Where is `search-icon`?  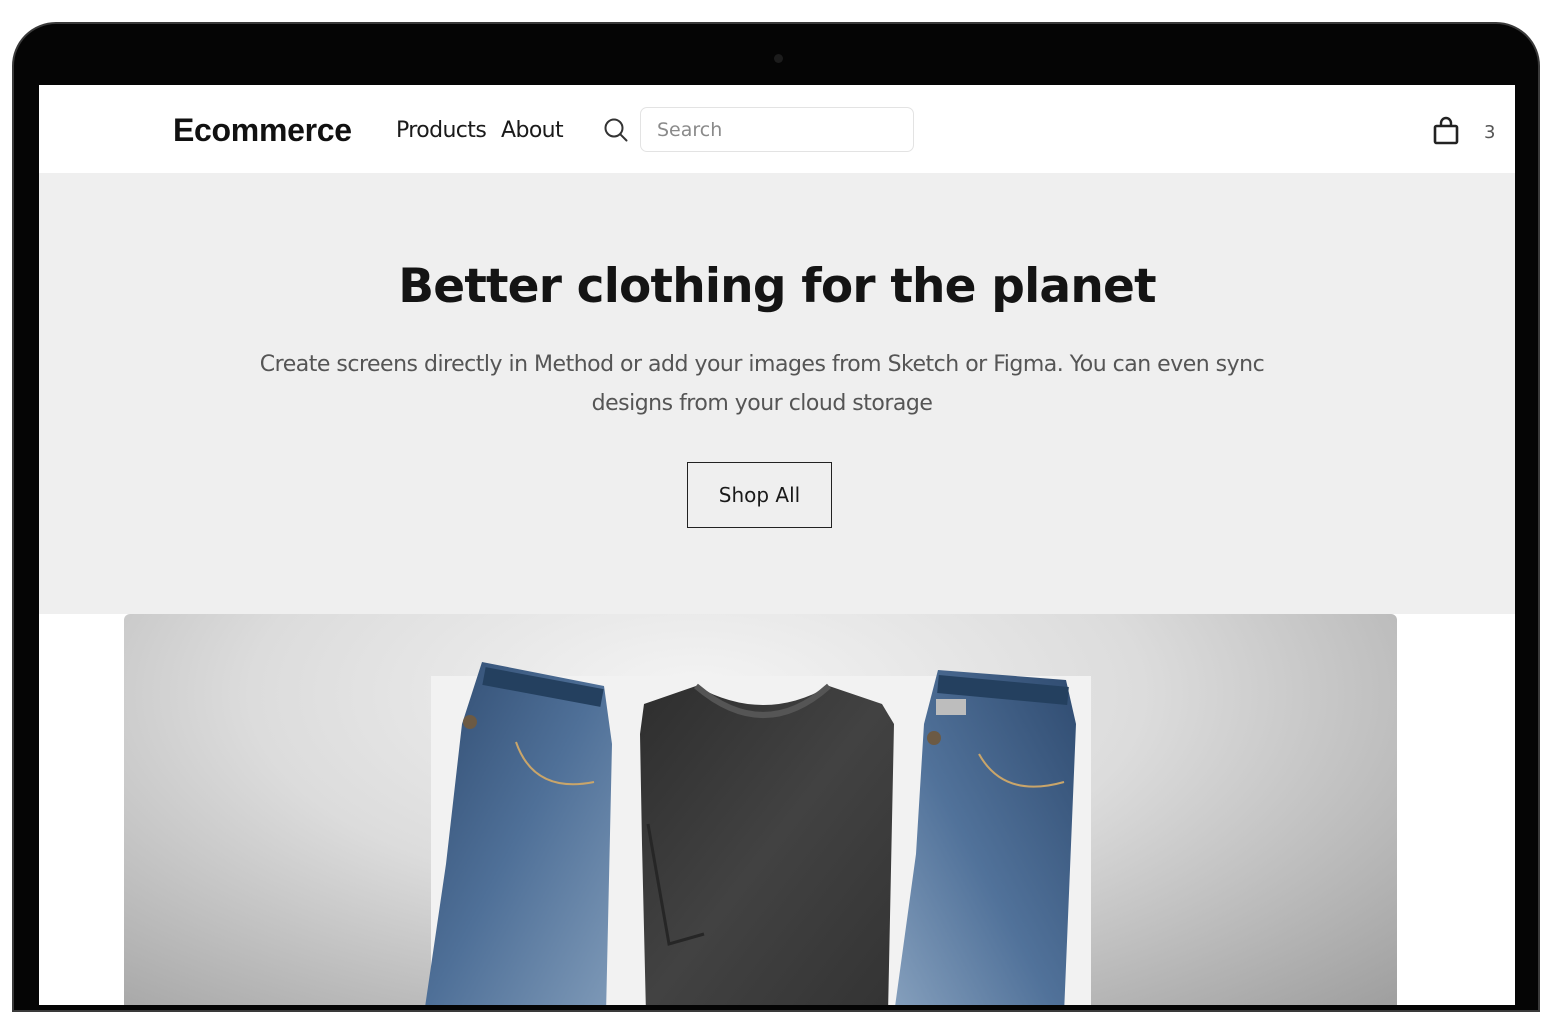 search-icon is located at coordinates (616, 130).